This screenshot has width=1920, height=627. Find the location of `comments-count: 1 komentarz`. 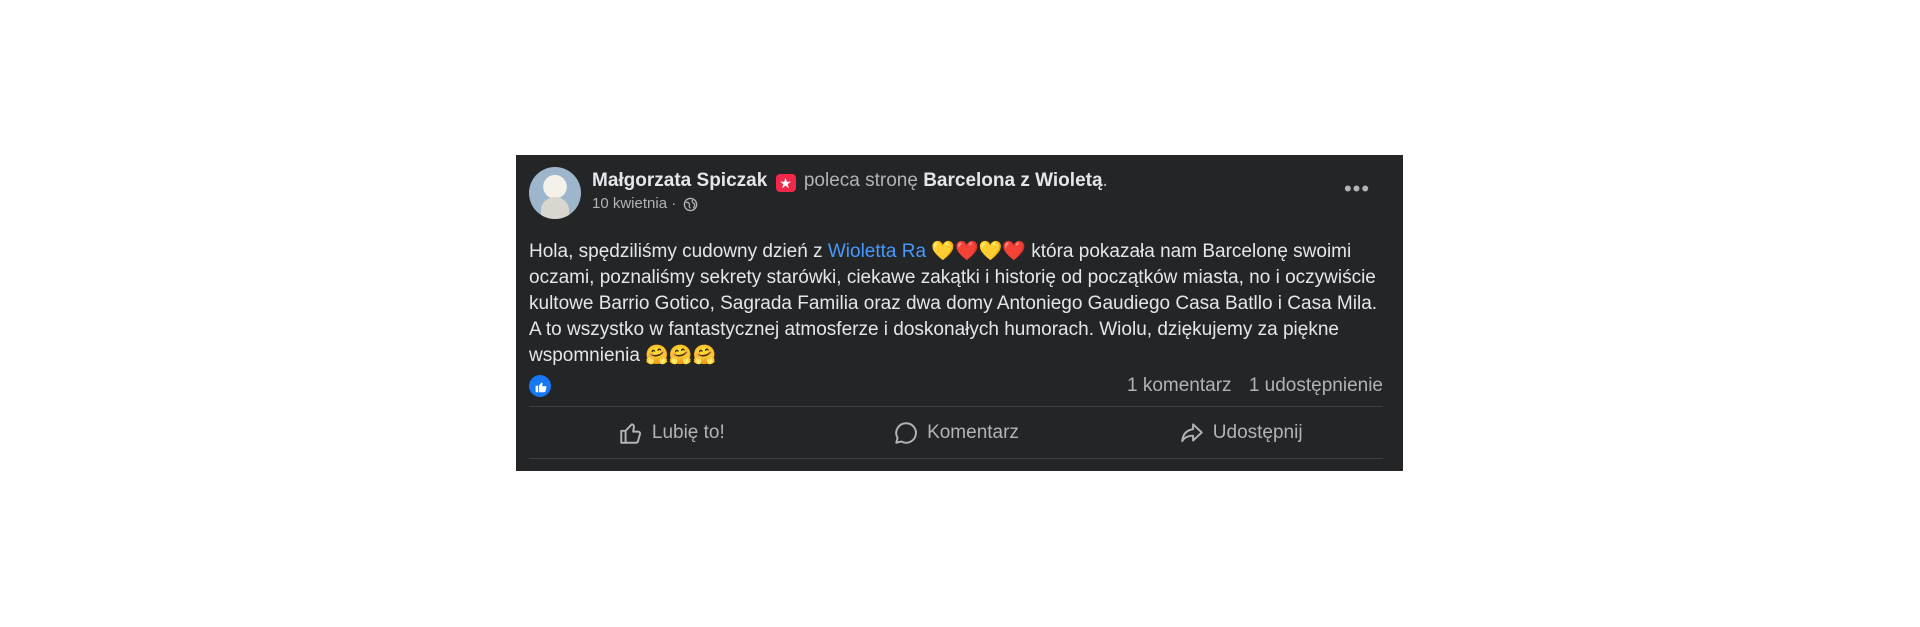

comments-count: 1 komentarz is located at coordinates (1179, 385).